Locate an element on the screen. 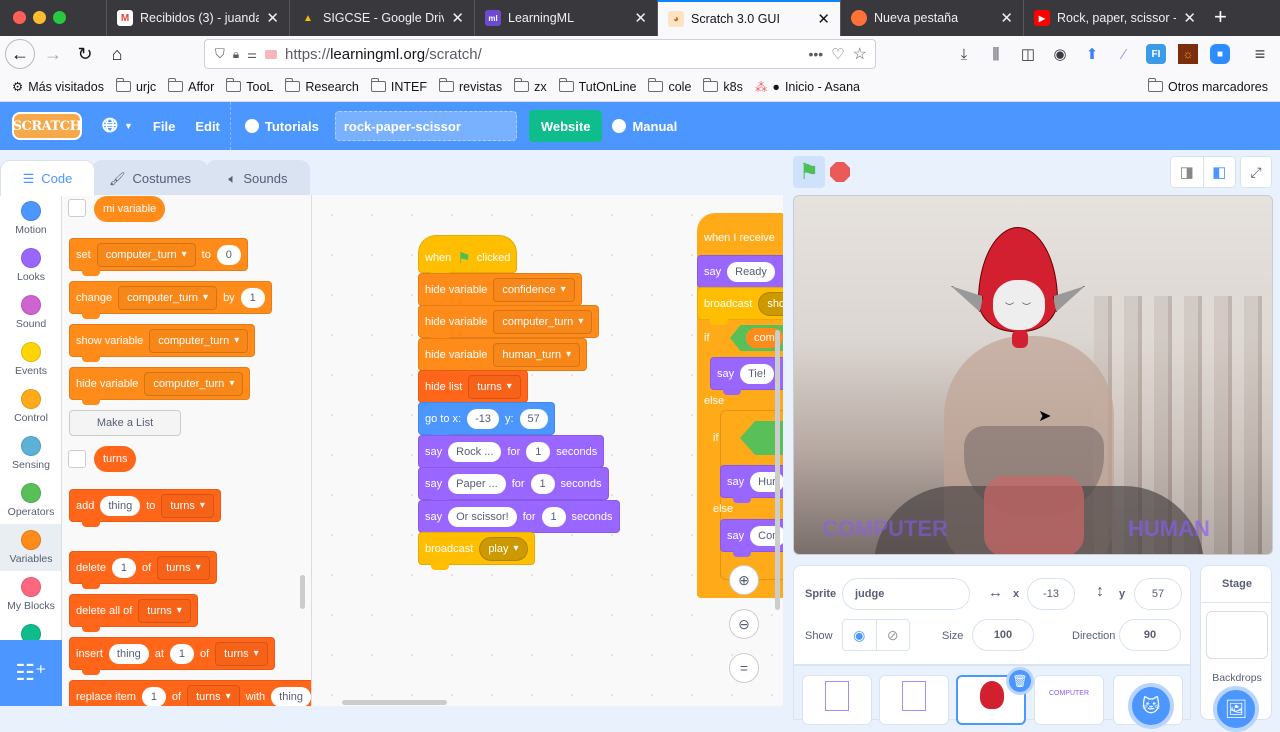 Image resolution: width=1280 pixels, height=732 pixels. variable-reporter: mi variable is located at coordinates (130, 209).